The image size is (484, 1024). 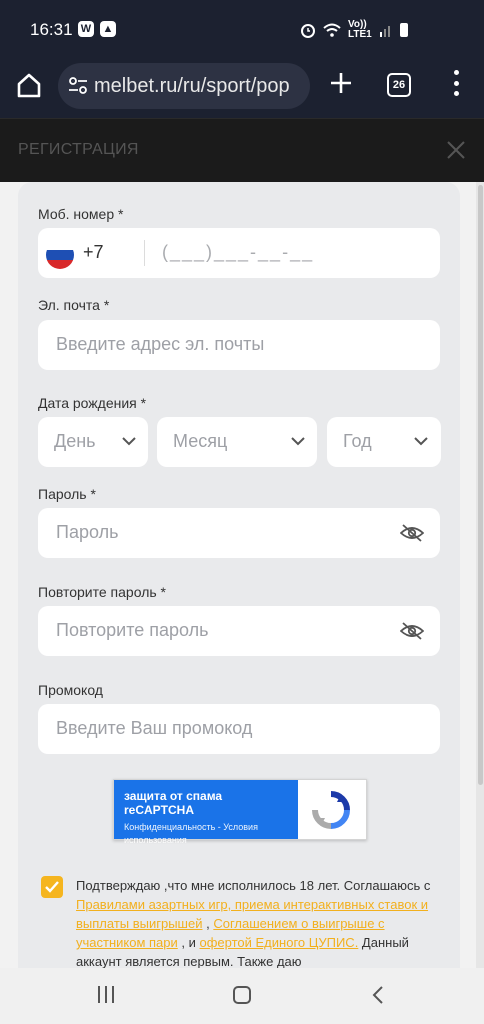 I want to click on recaptcha-privacy-link: Конфиденциальность, so click(x=169, y=827).